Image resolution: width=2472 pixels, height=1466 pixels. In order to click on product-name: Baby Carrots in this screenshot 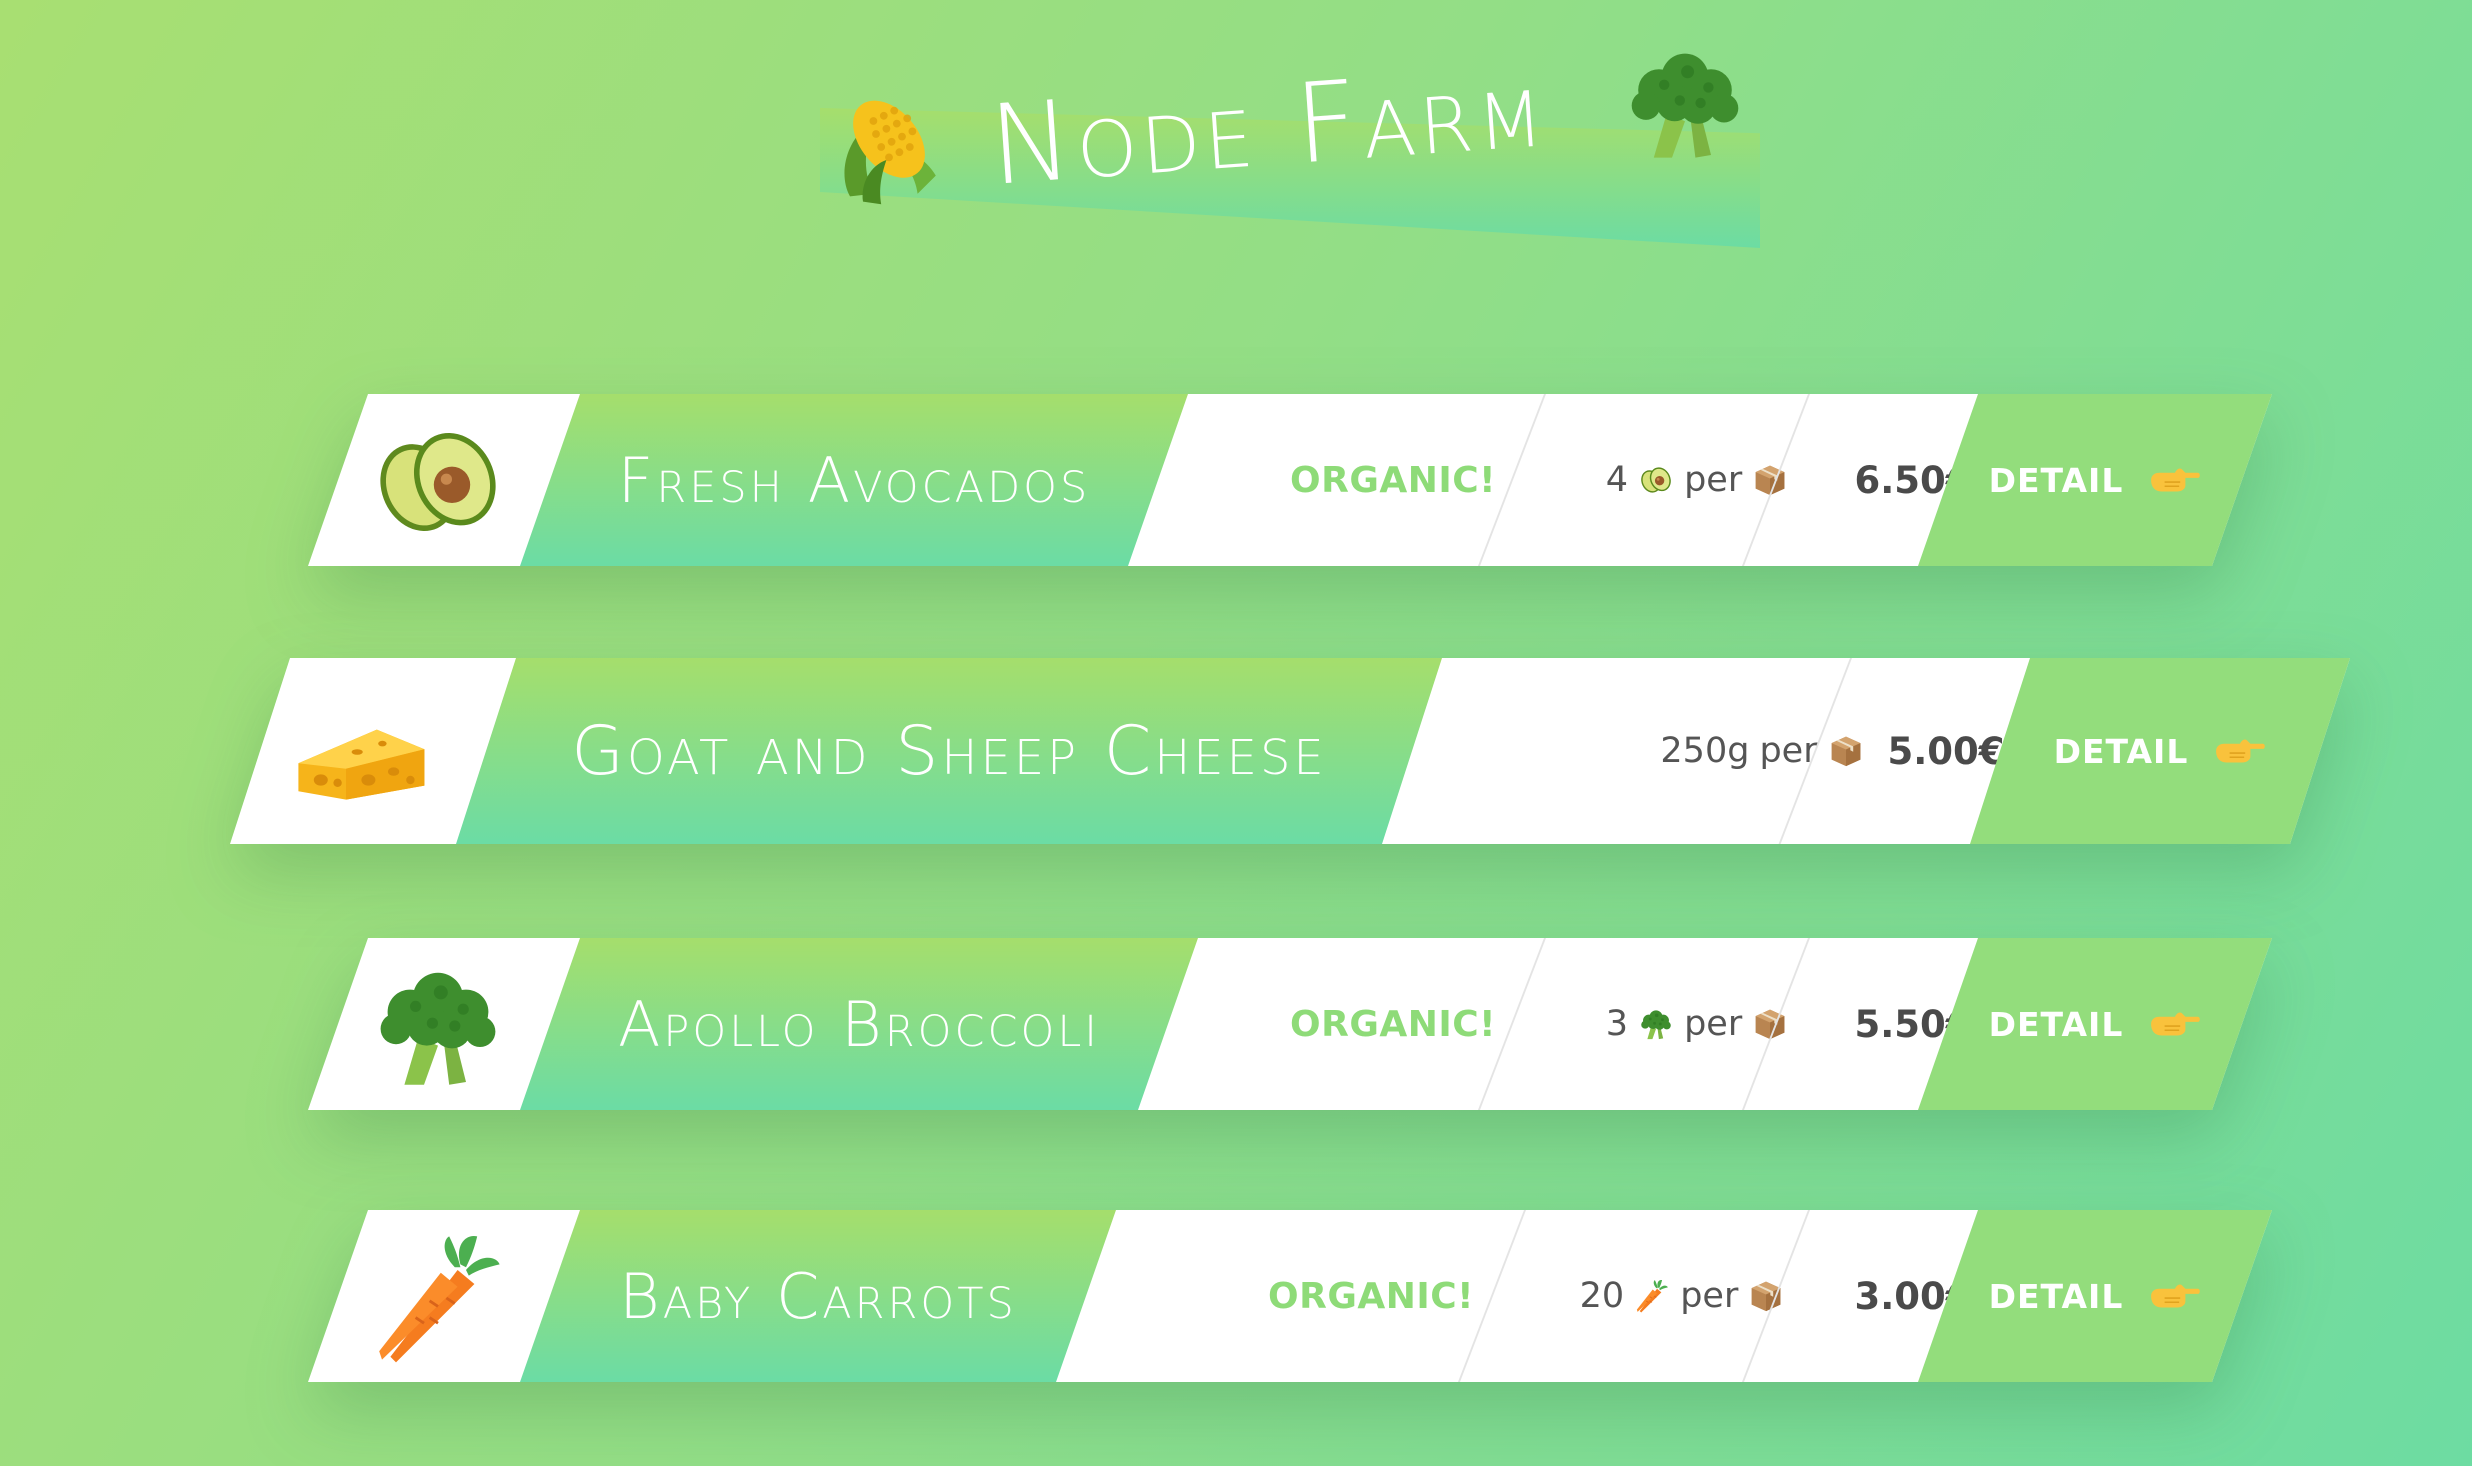, I will do `click(818, 1296)`.